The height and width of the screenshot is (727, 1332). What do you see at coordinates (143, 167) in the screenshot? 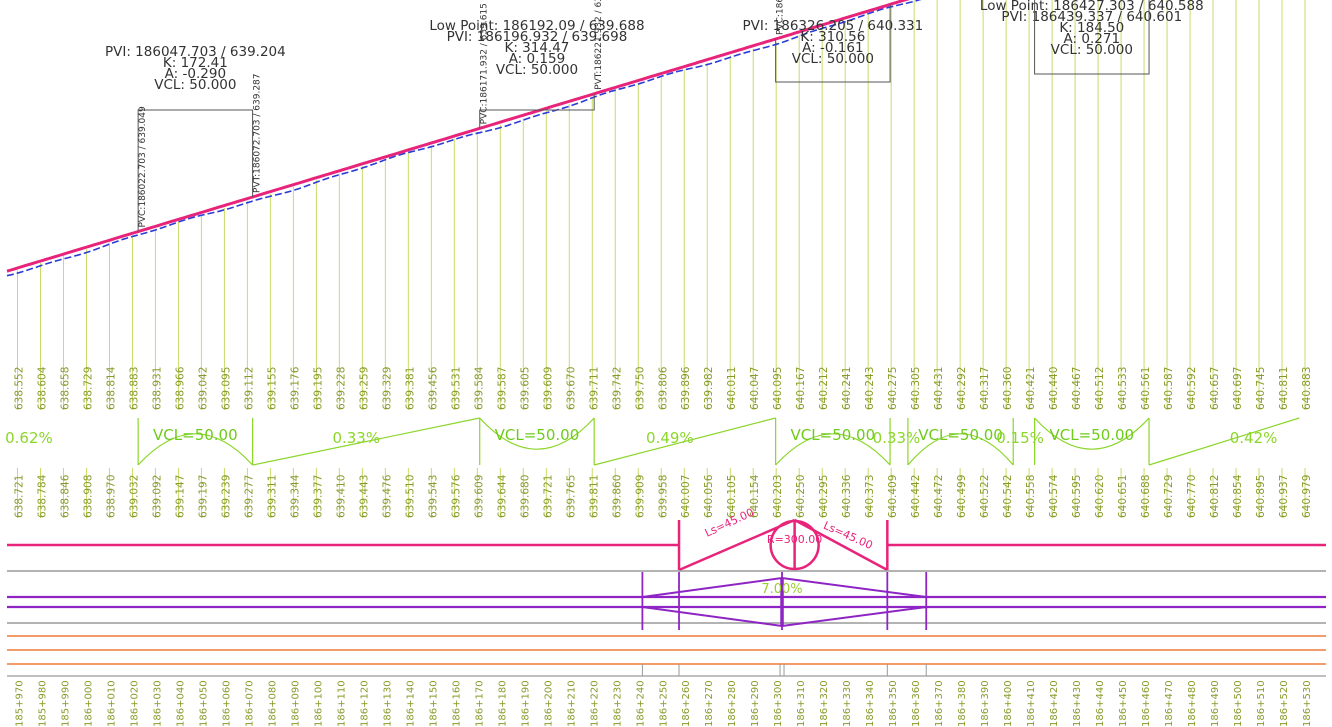
I see `curve-end-label: PVC:186022.703 / 639.049` at bounding box center [143, 167].